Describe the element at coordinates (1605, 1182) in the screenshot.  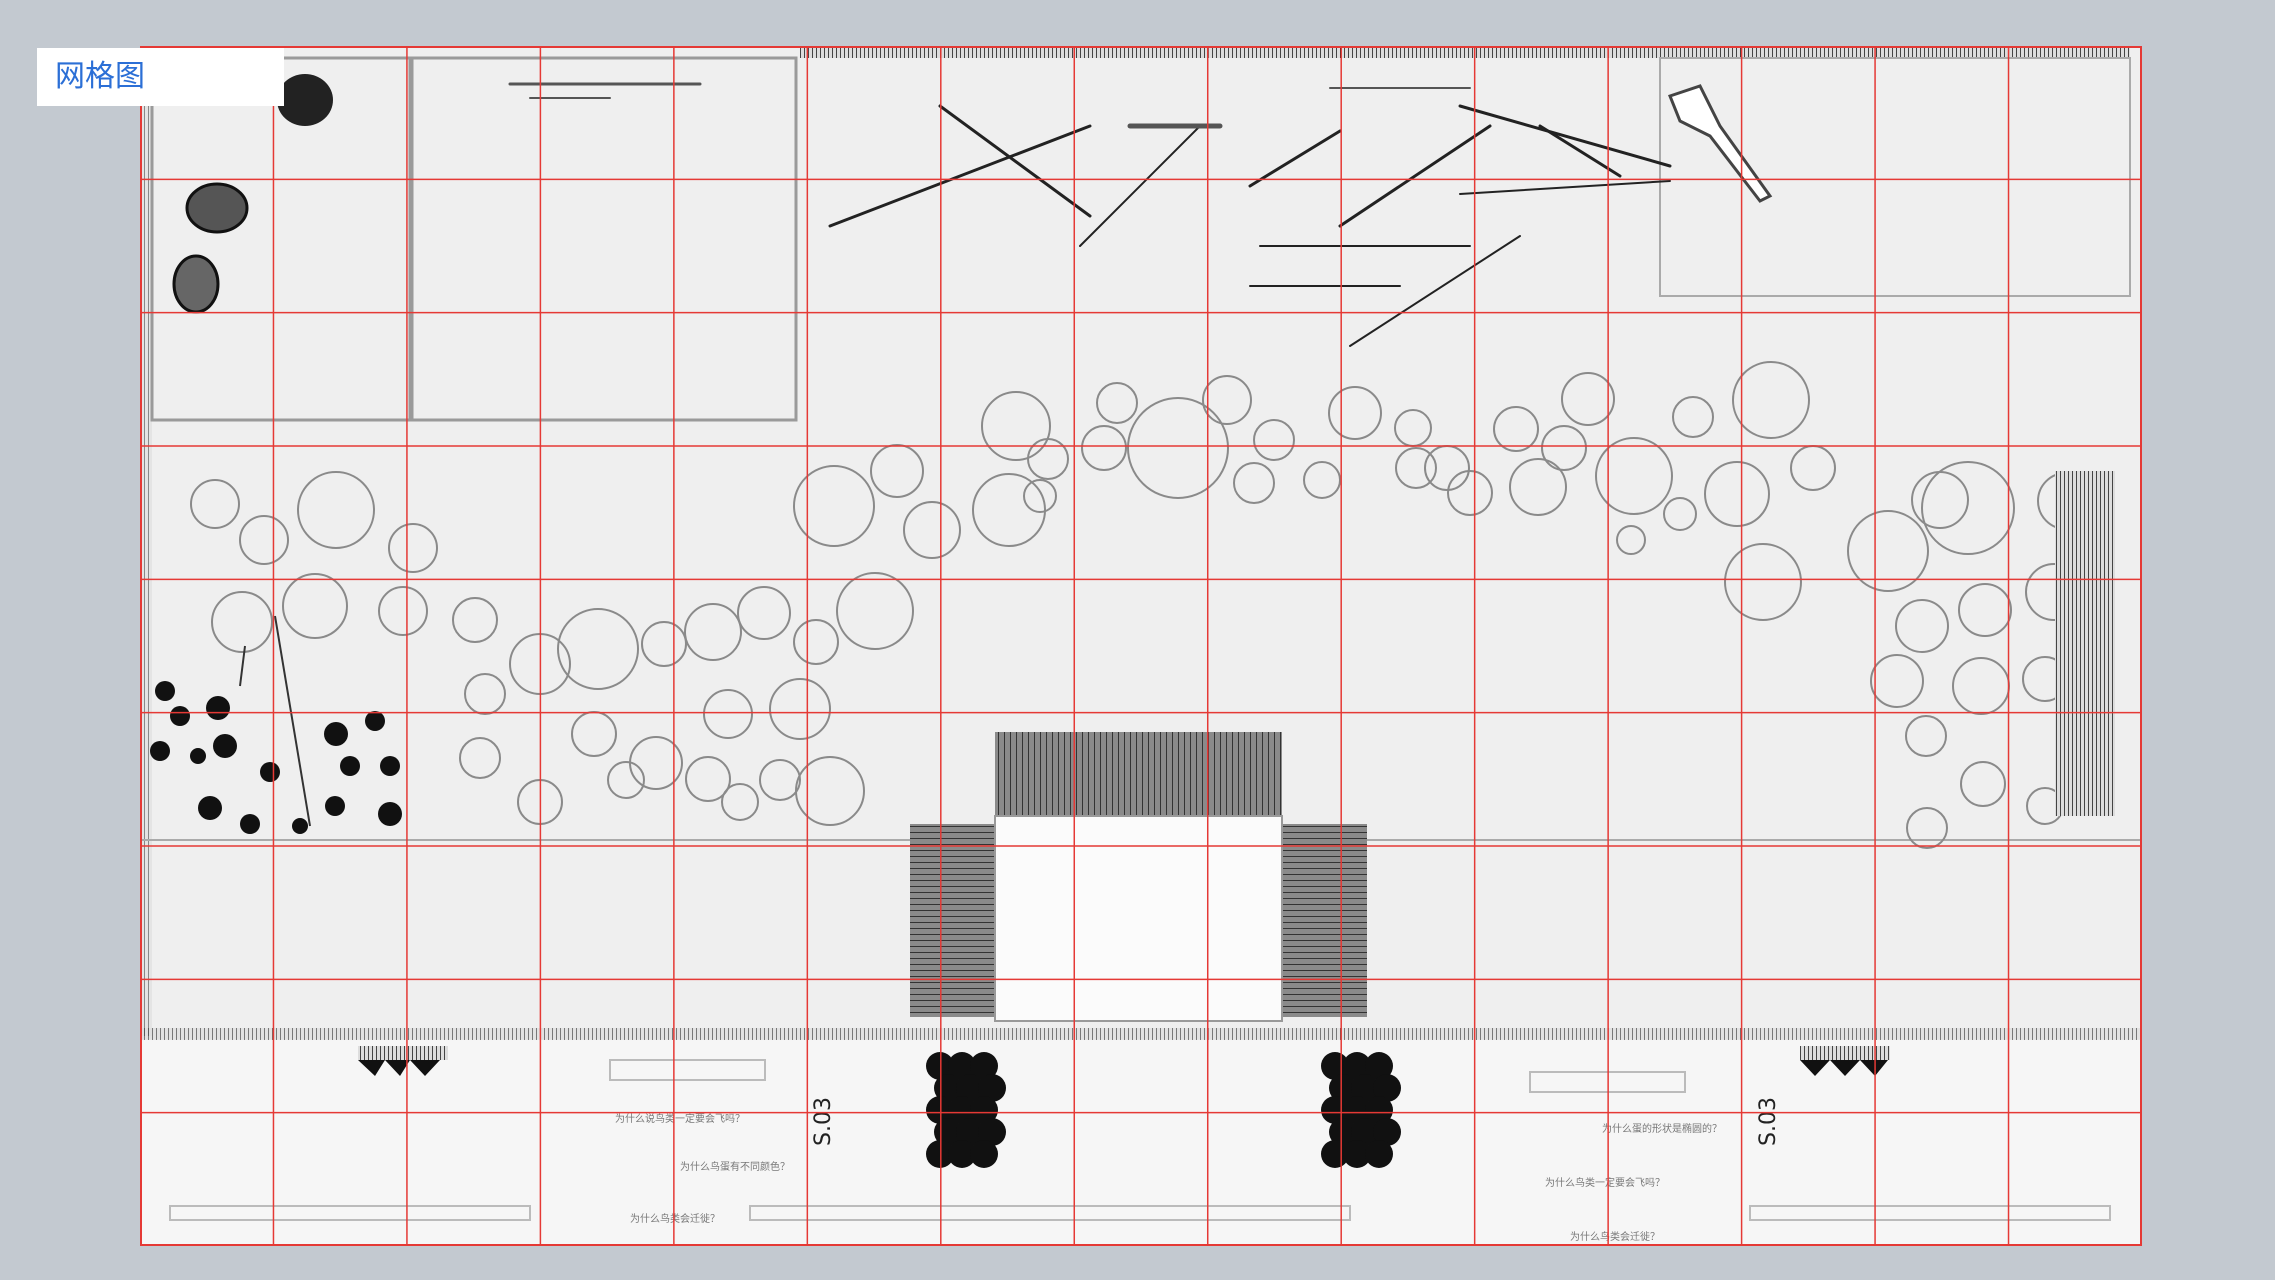
I see `sign-text-5: 为什么鸟类一定要会飞吗？` at that location.